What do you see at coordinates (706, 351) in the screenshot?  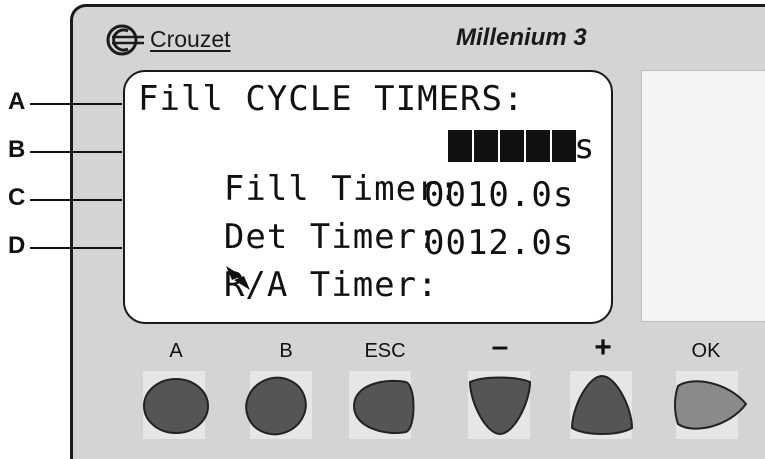 I see `key-label-ok: OK` at bounding box center [706, 351].